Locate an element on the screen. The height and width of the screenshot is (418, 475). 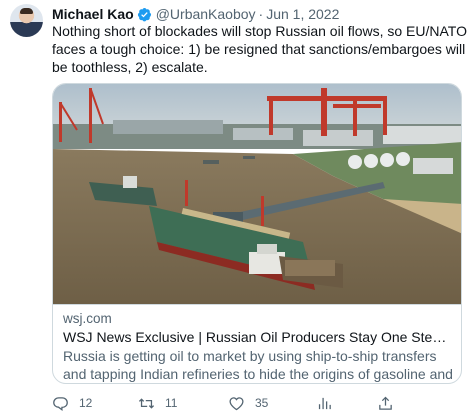
retweet-count: 11 is located at coordinates (171, 403).